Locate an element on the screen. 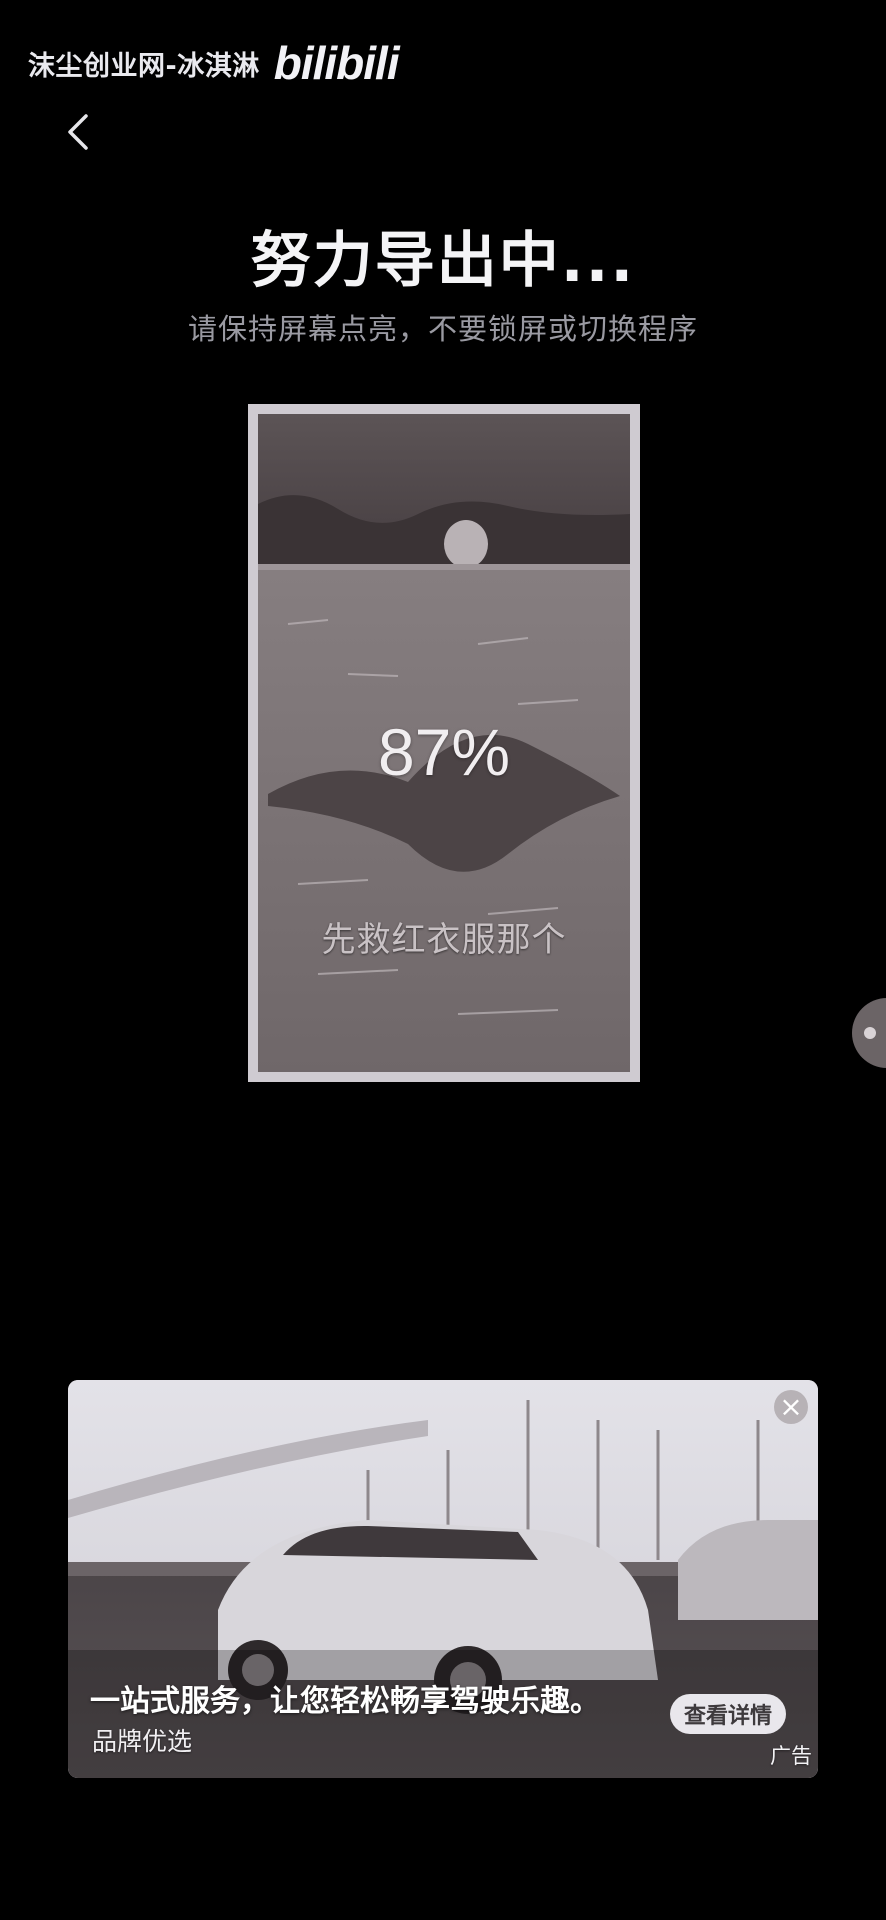  chevron-left-icon is located at coordinates (78, 132).